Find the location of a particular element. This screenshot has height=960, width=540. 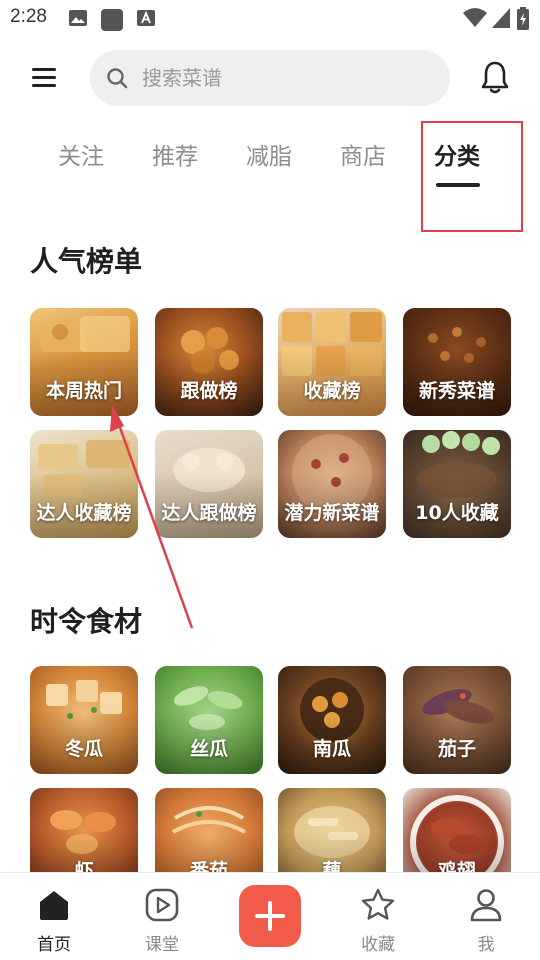

tile-label: 收藏榜 is located at coordinates (332, 391).